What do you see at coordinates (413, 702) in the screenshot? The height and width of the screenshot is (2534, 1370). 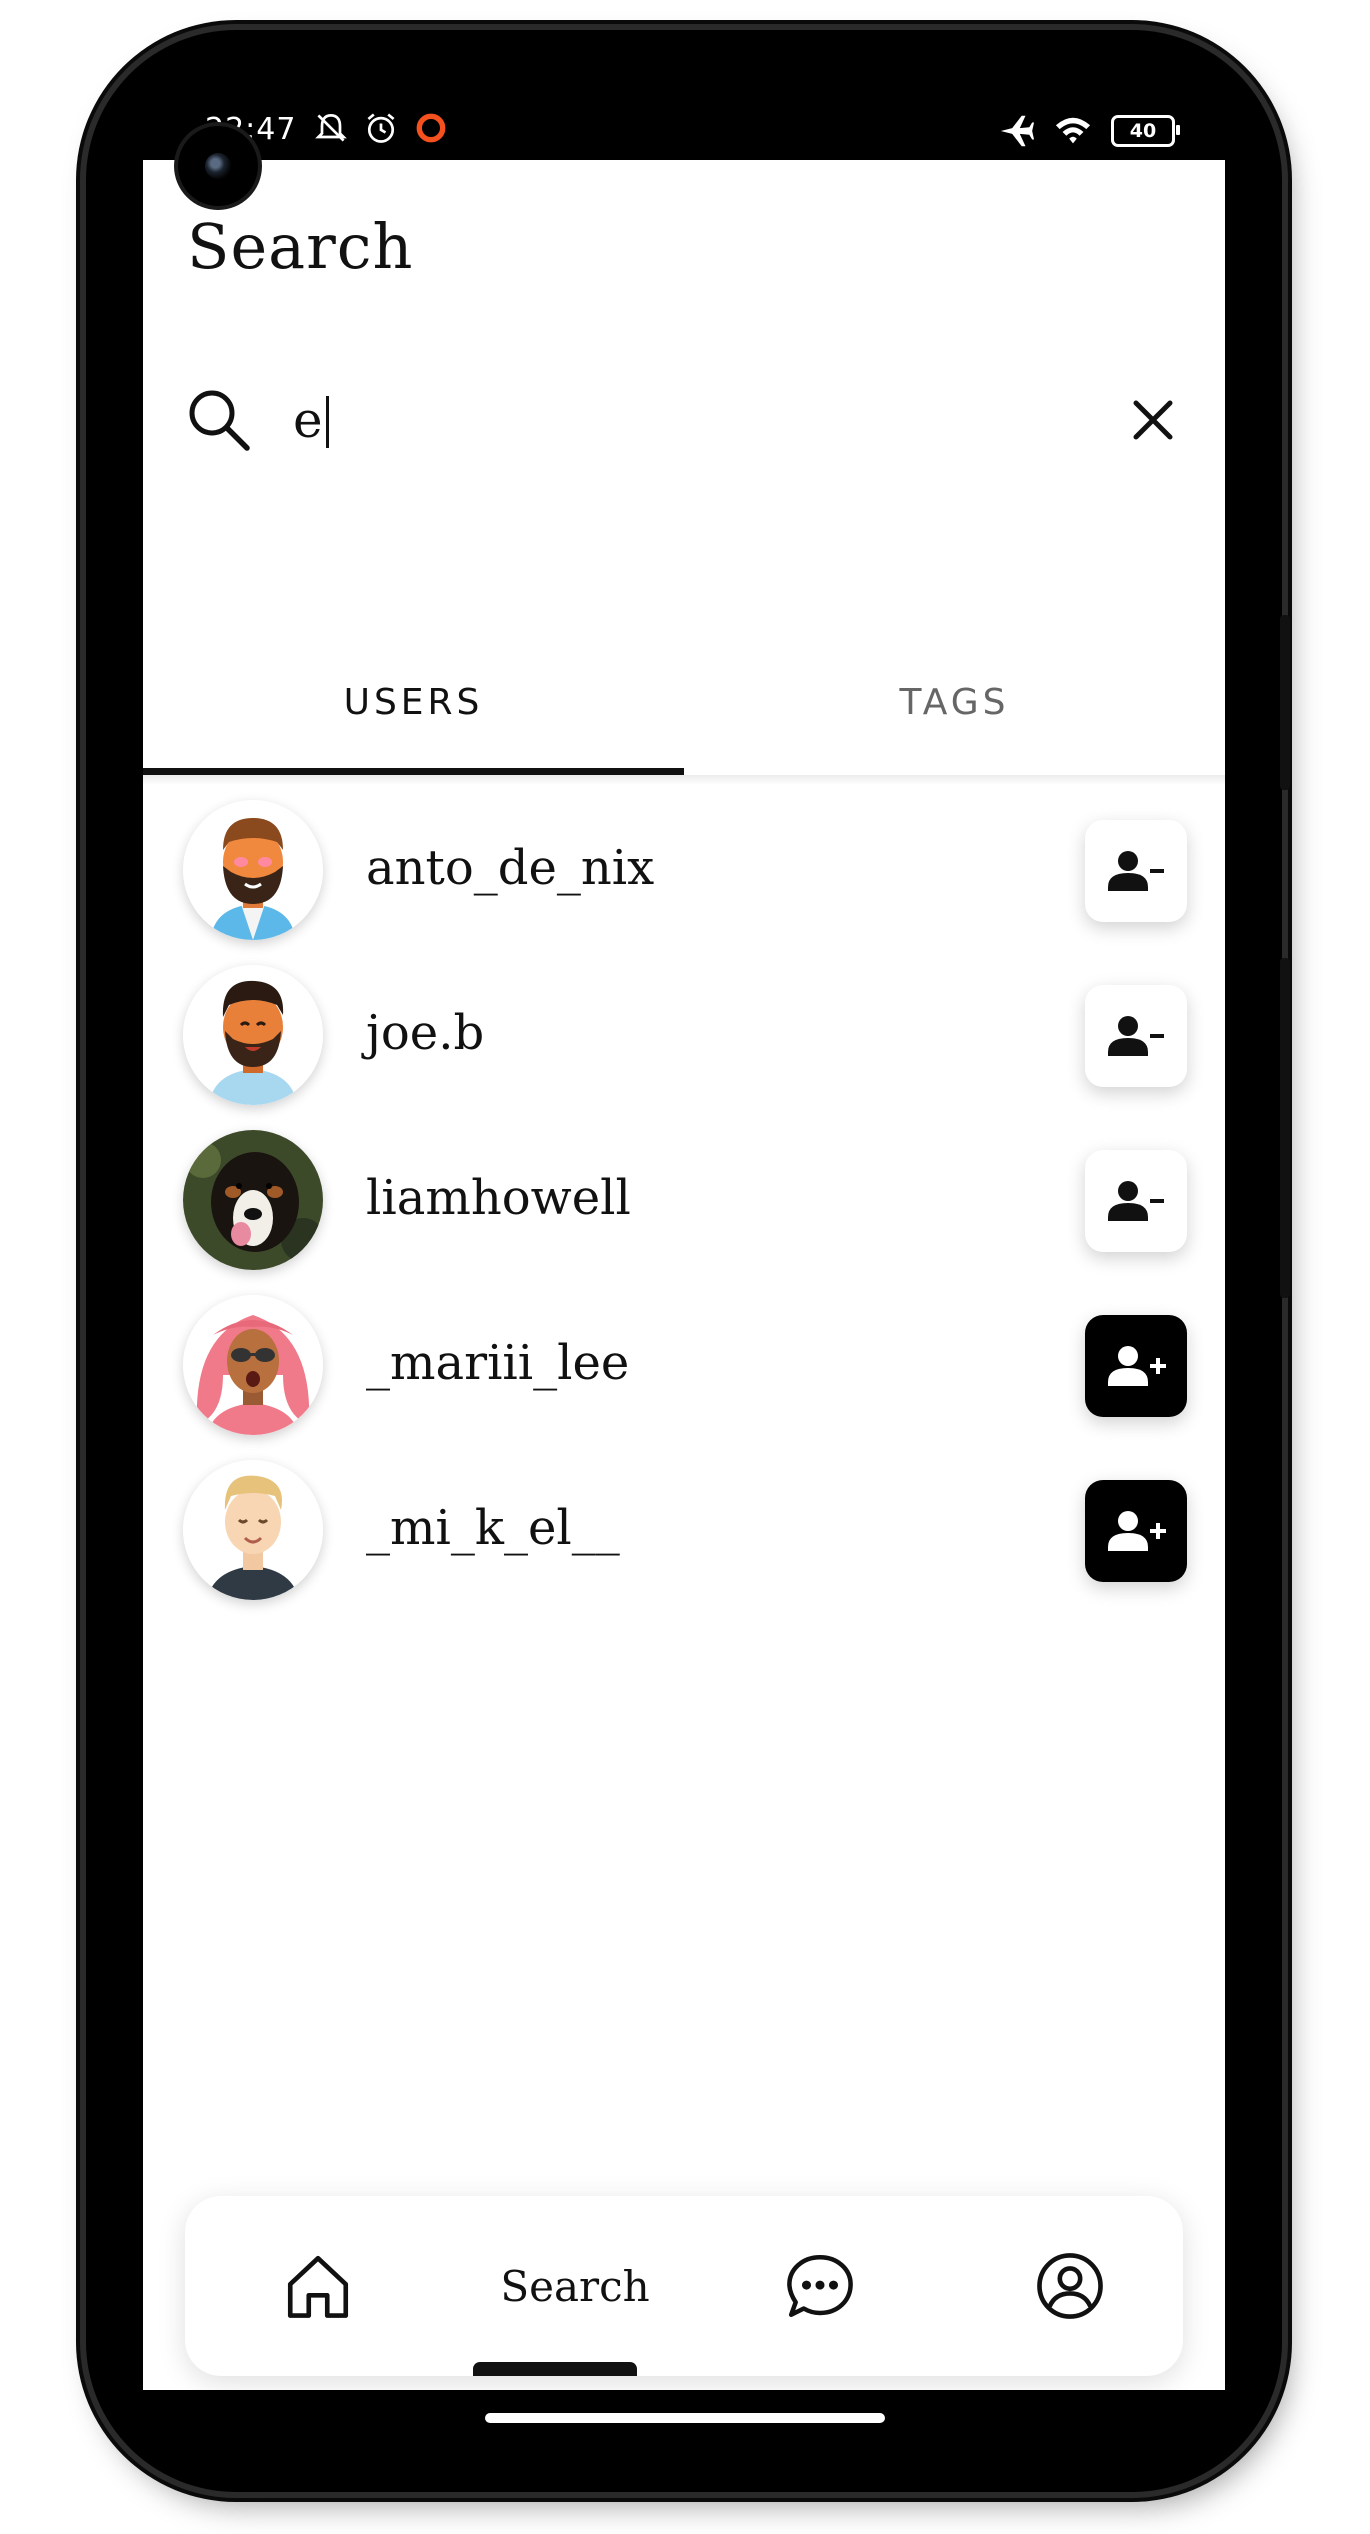 I see `tab-users: USERS` at bounding box center [413, 702].